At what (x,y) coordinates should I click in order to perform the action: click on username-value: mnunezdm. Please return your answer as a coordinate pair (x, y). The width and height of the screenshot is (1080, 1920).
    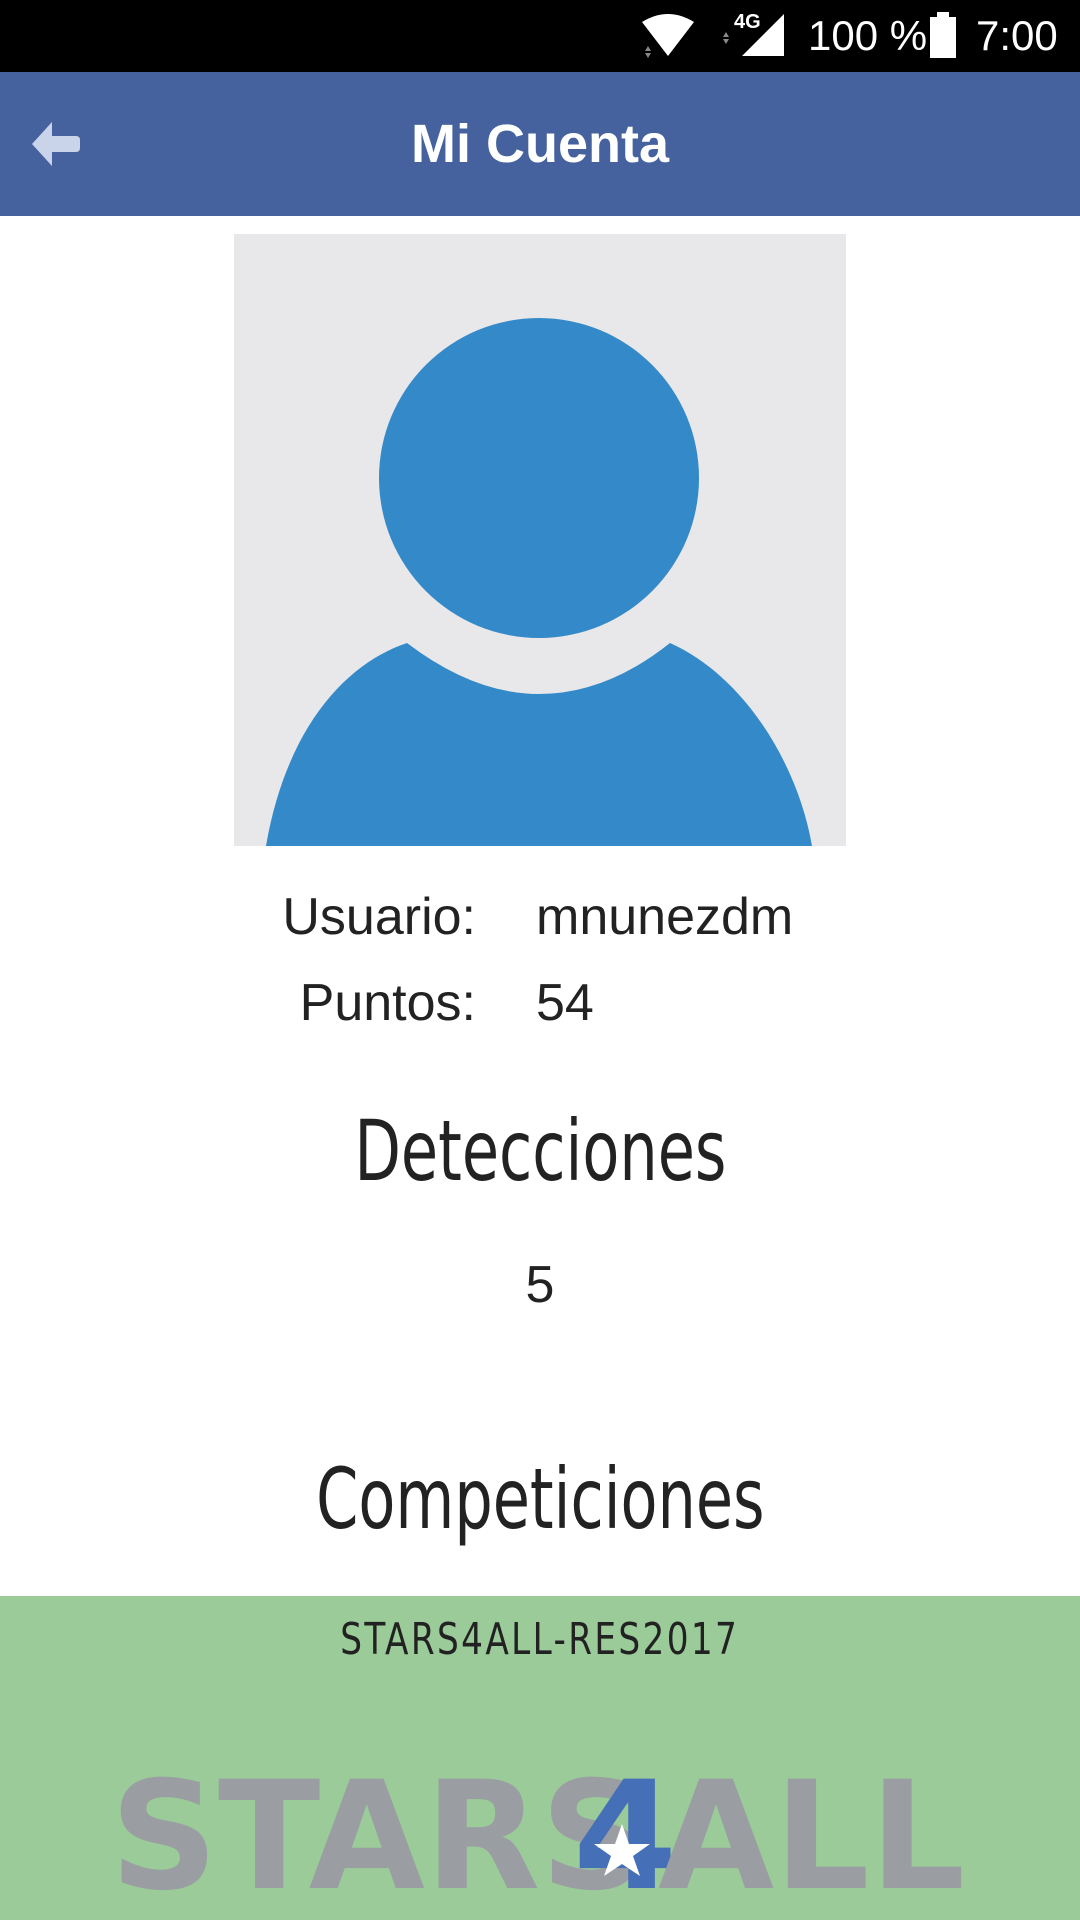
    Looking at the image, I should click on (665, 917).